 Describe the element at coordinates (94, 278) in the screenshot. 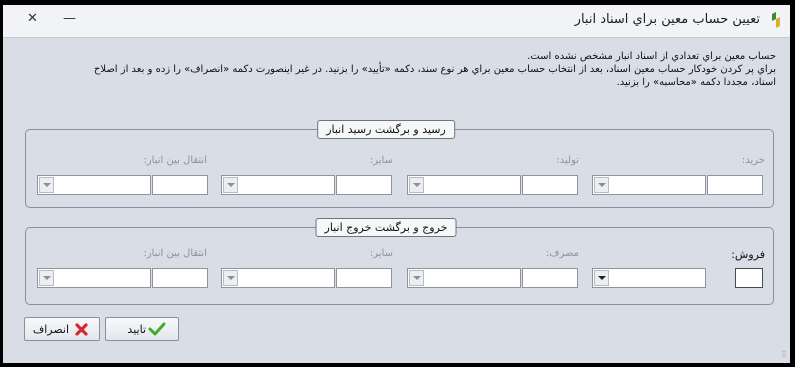

I see `transfer-out-account-combo` at that location.